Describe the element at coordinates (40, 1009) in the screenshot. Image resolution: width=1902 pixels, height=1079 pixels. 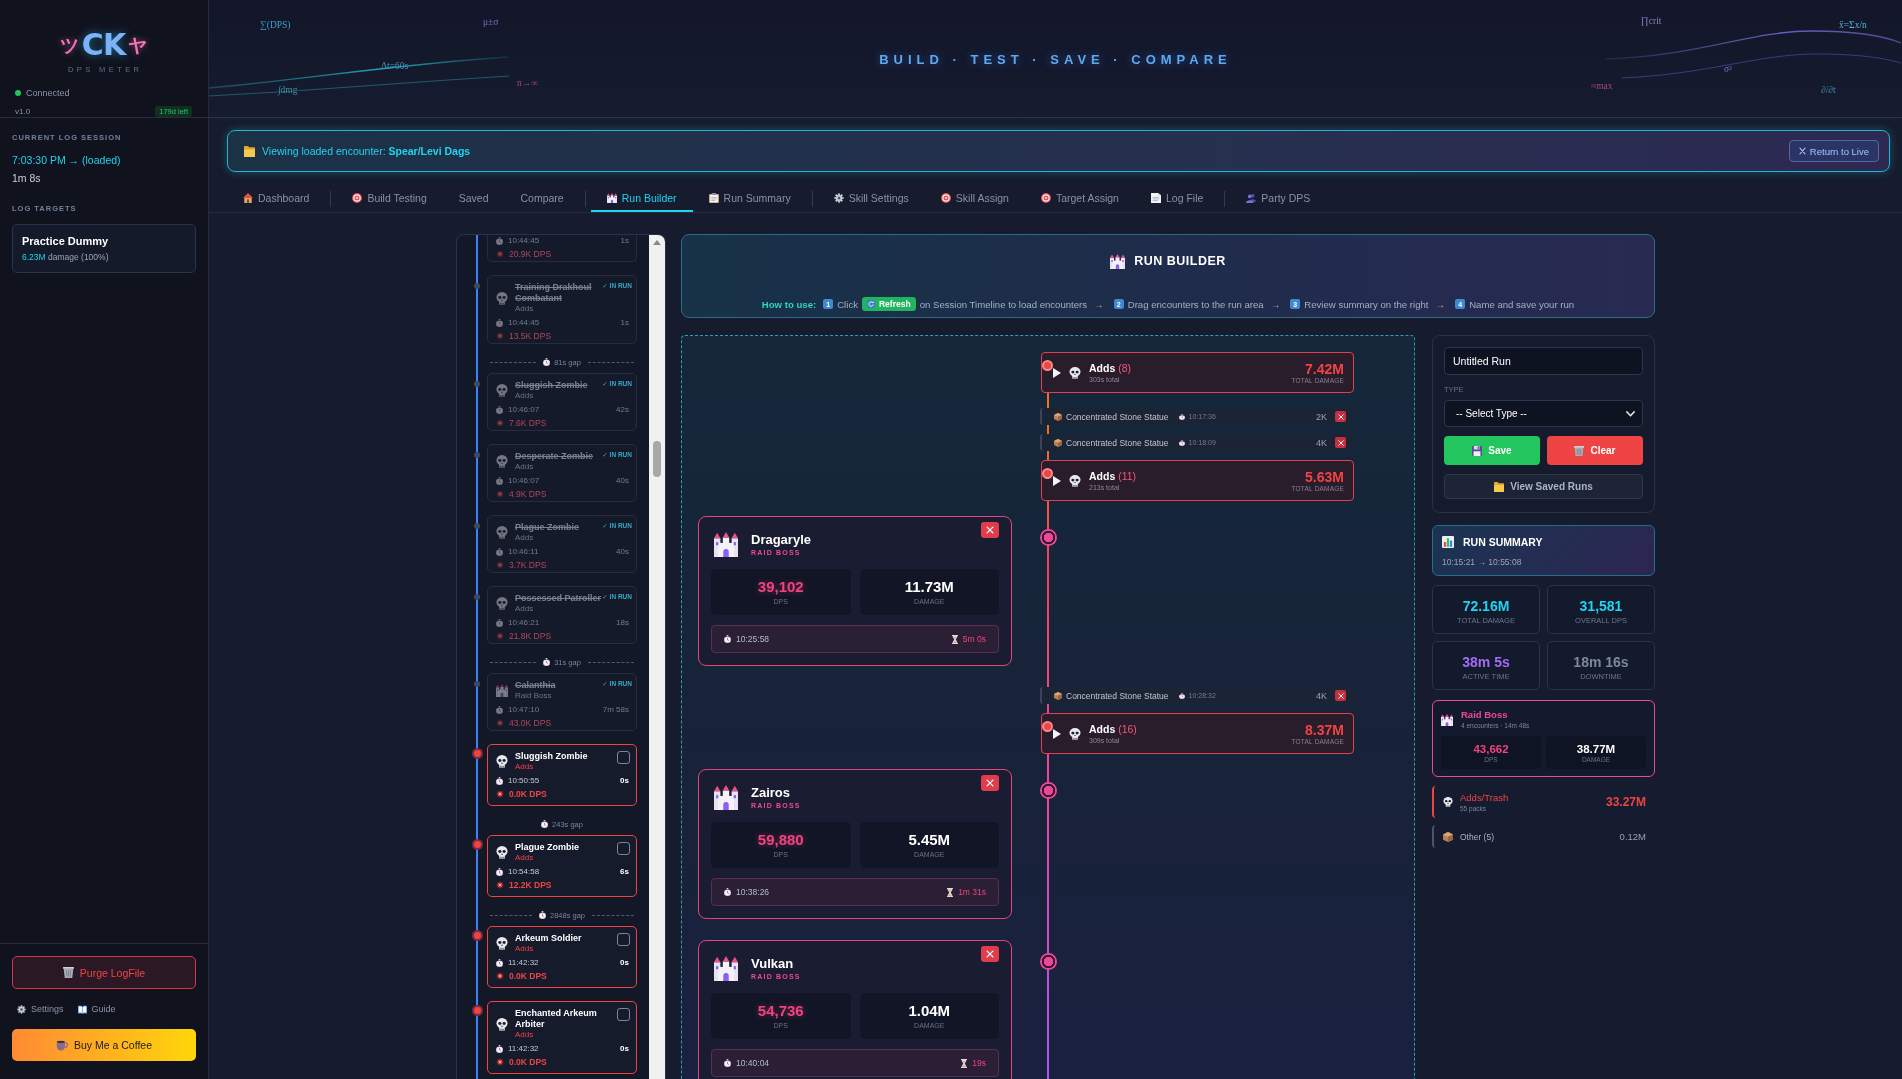
I see `sidebar-link: Settings` at that location.